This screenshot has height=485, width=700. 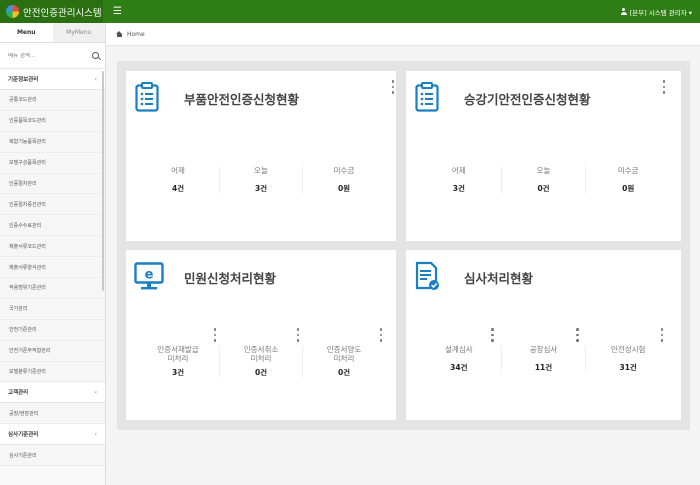 I want to click on card-review-status: 심사처리현황 설계심사 34건 공장심사 11건 안전성시험 31건, so click(x=543, y=335).